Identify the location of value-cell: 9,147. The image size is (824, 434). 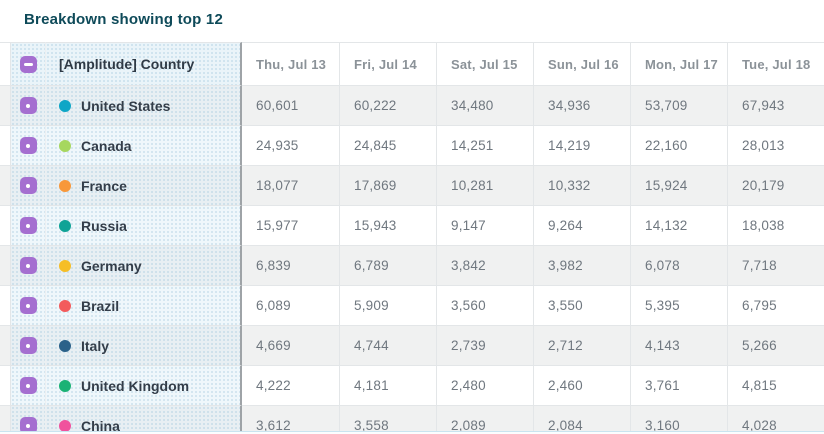
(484, 226).